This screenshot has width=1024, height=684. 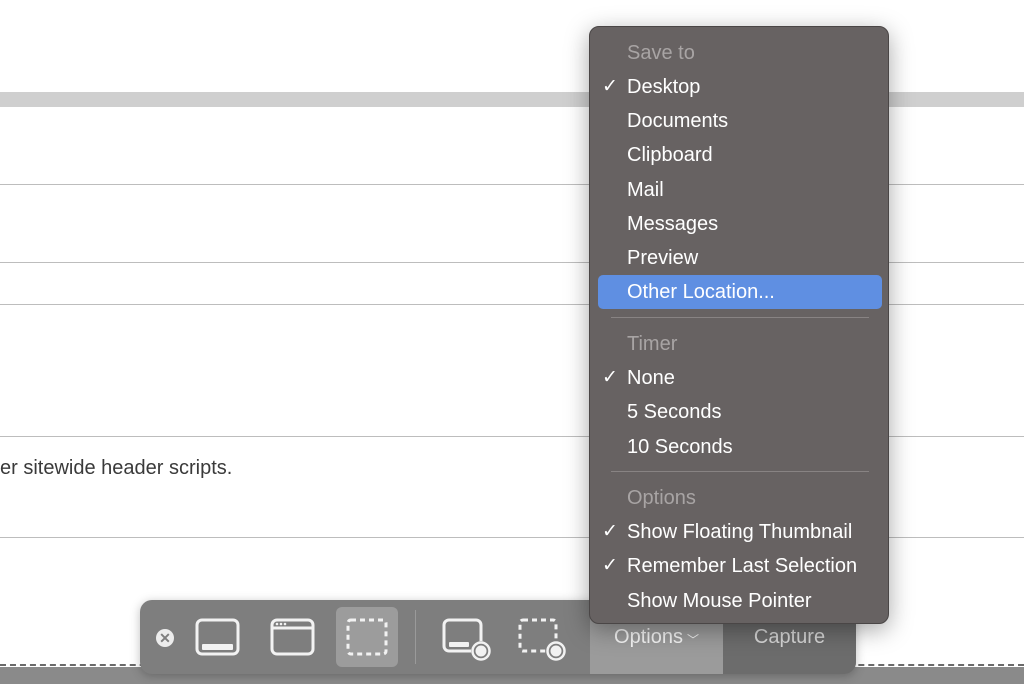 I want to click on record-screen-button, so click(x=465, y=637).